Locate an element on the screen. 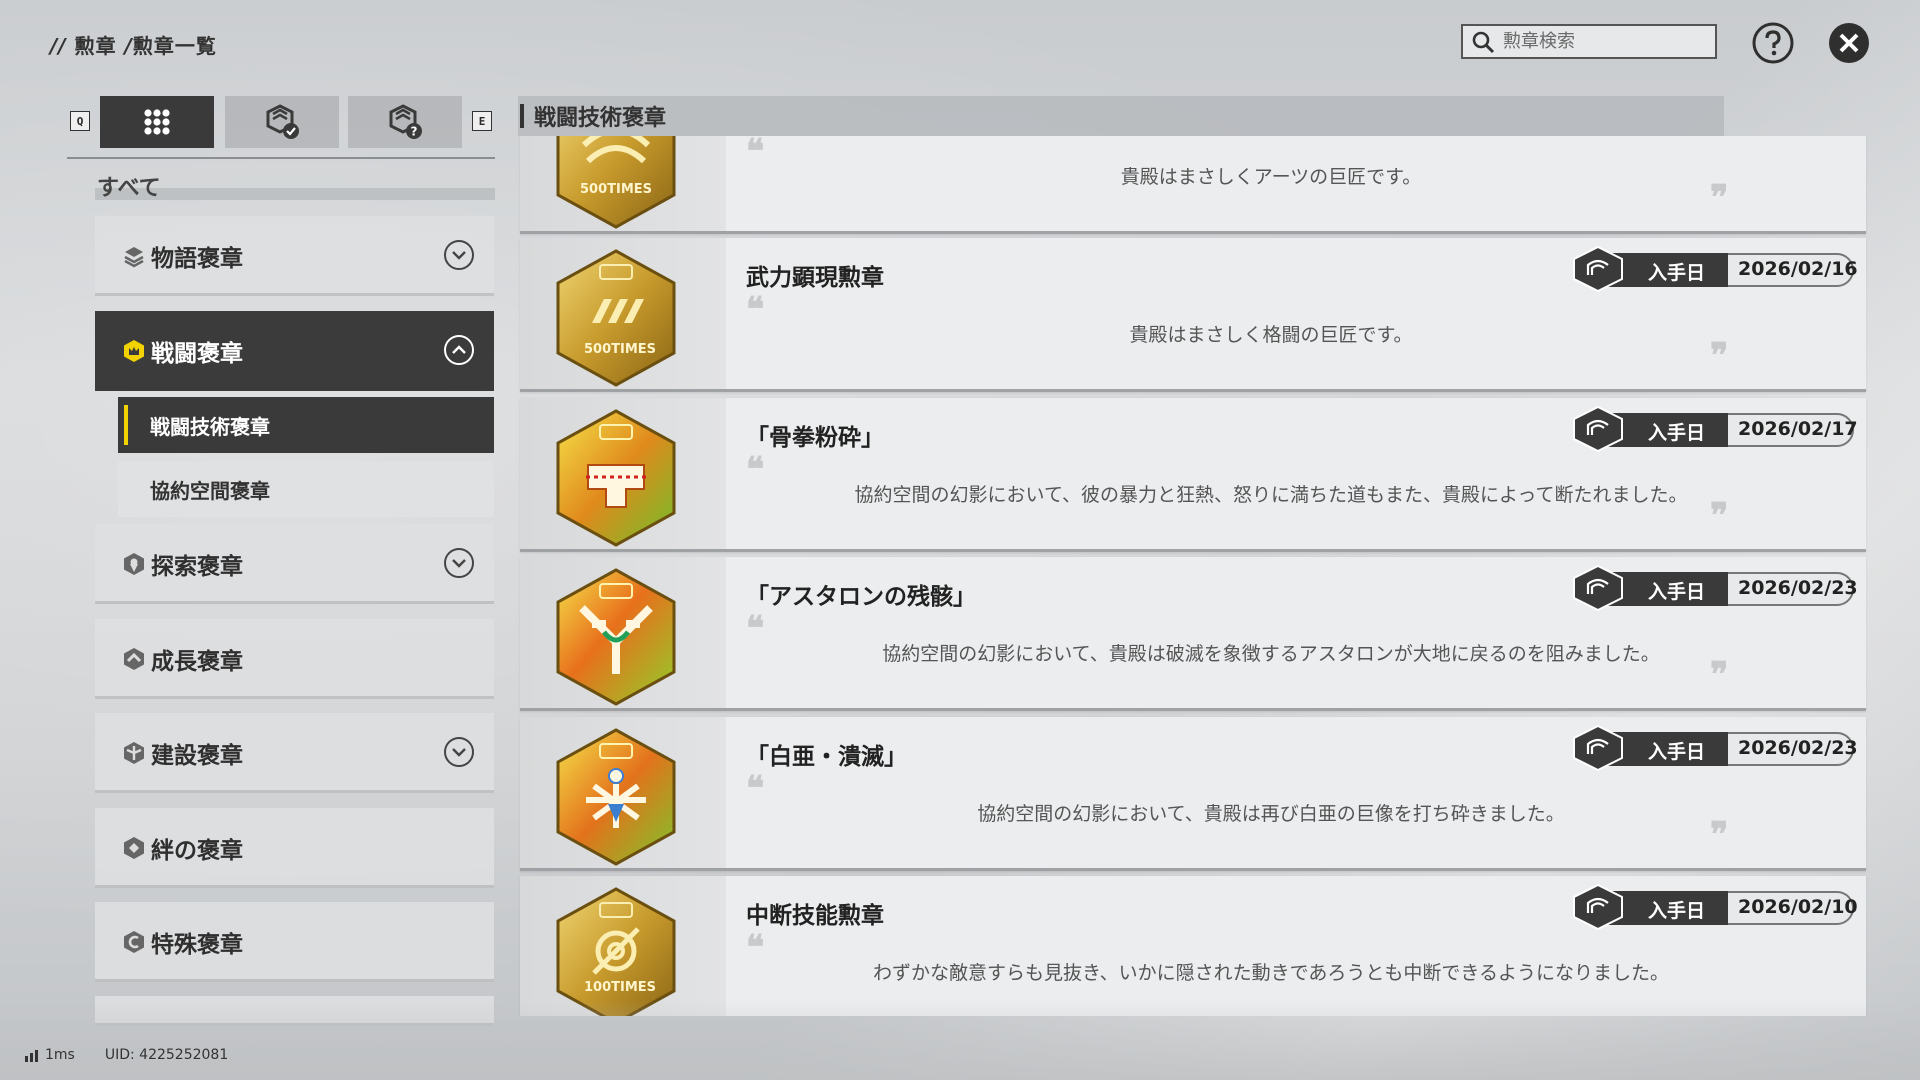 The width and height of the screenshot is (1920, 1080). signal-icon is located at coordinates (31, 1056).